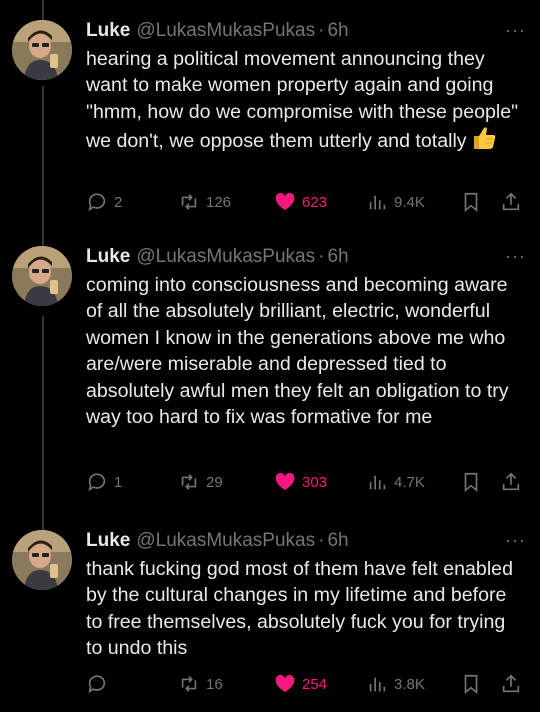 Image resolution: width=540 pixels, height=712 pixels. What do you see at coordinates (204, 202) in the screenshot?
I see `retweet-button: 126` at bounding box center [204, 202].